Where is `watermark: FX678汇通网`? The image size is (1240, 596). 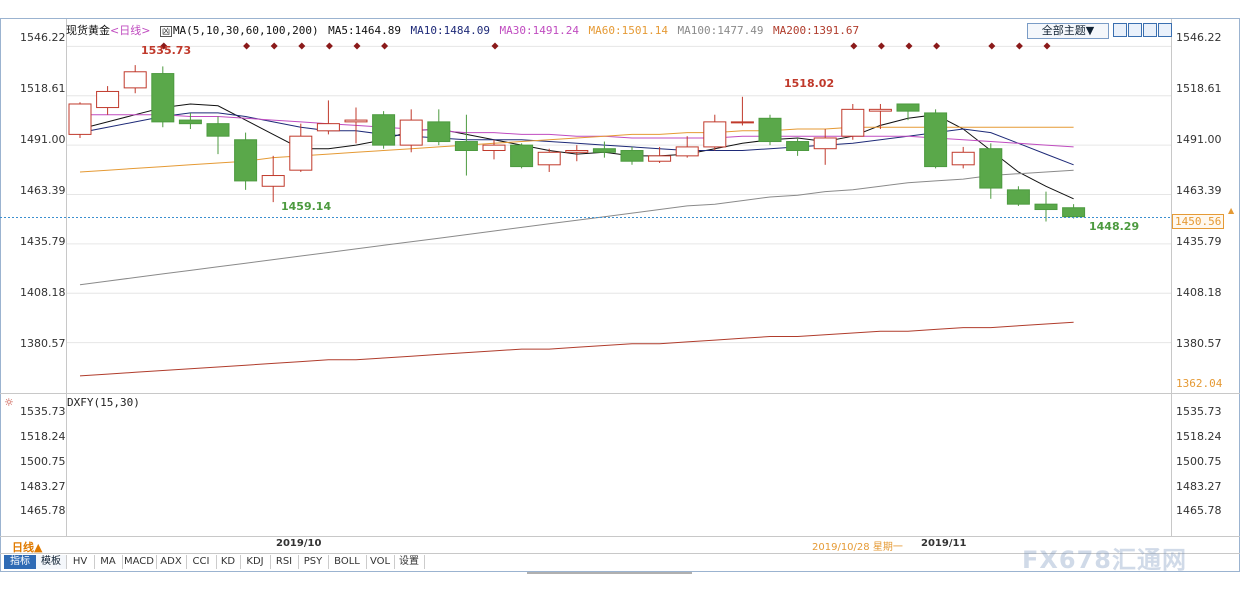 watermark: FX678汇通网 is located at coordinates (1104, 560).